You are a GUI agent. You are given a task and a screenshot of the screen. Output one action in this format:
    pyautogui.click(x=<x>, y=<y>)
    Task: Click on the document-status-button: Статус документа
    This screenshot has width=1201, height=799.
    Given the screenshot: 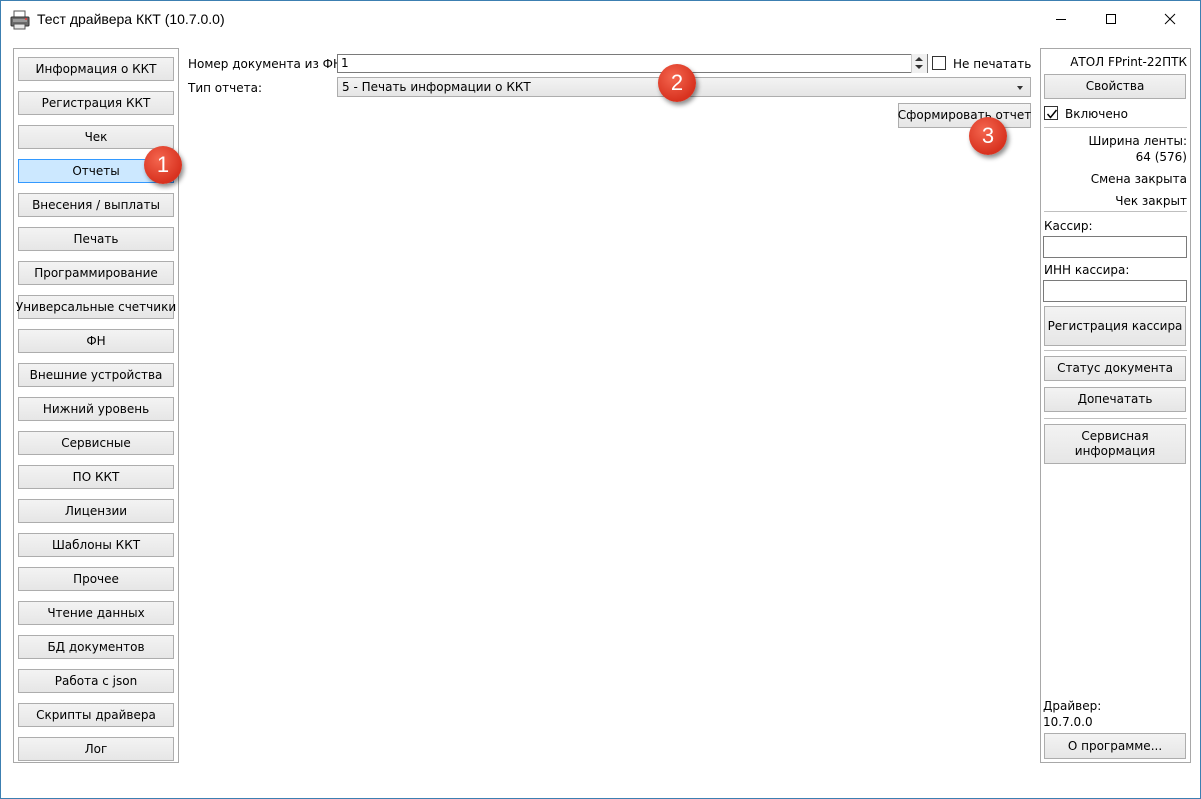 What is the action you would take?
    pyautogui.click(x=1115, y=368)
    